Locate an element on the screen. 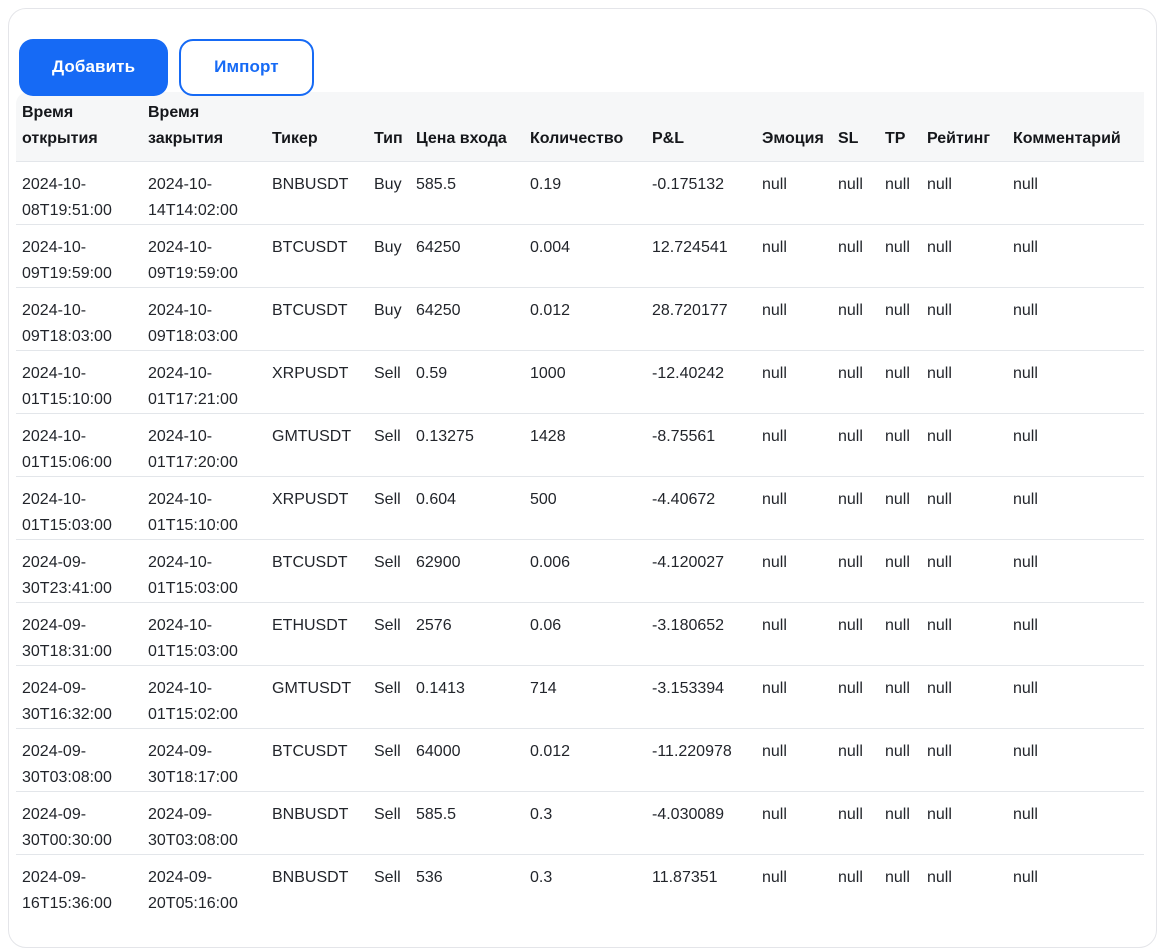  cell-open-time: 2024-09-30T18:31:00 is located at coordinates (79, 633).